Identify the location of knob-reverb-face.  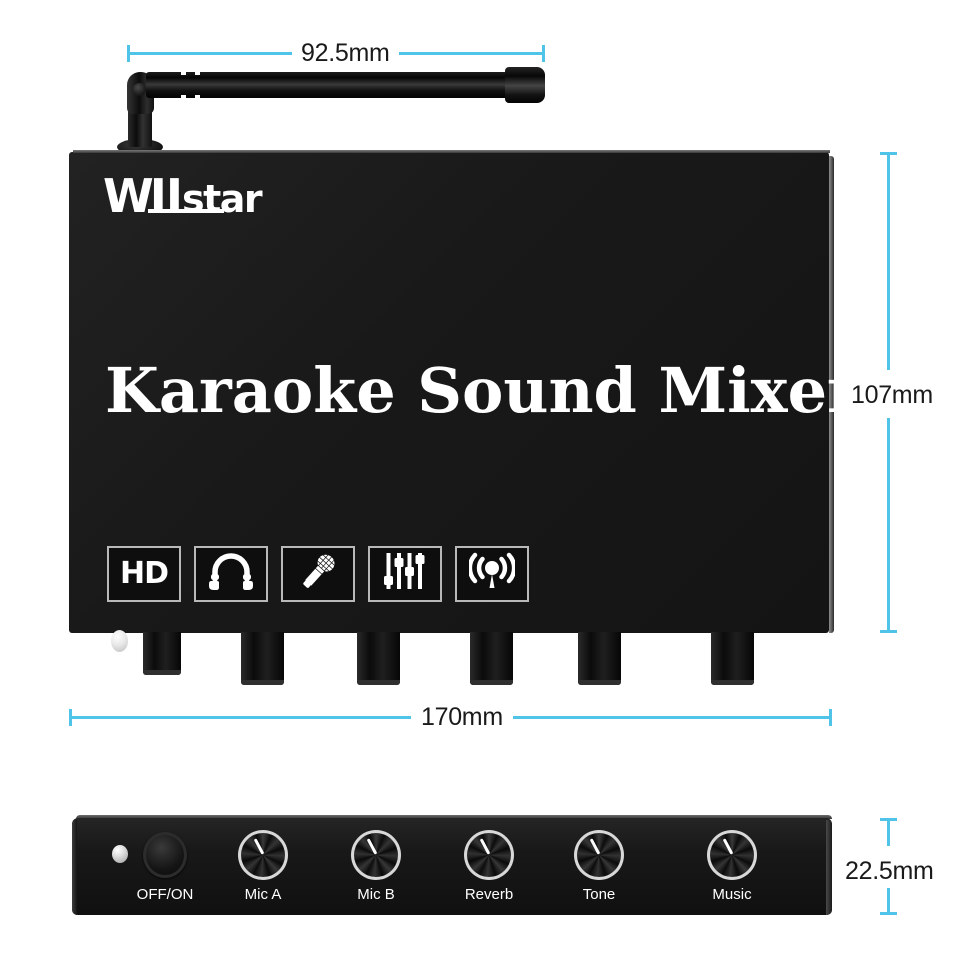
(489, 855).